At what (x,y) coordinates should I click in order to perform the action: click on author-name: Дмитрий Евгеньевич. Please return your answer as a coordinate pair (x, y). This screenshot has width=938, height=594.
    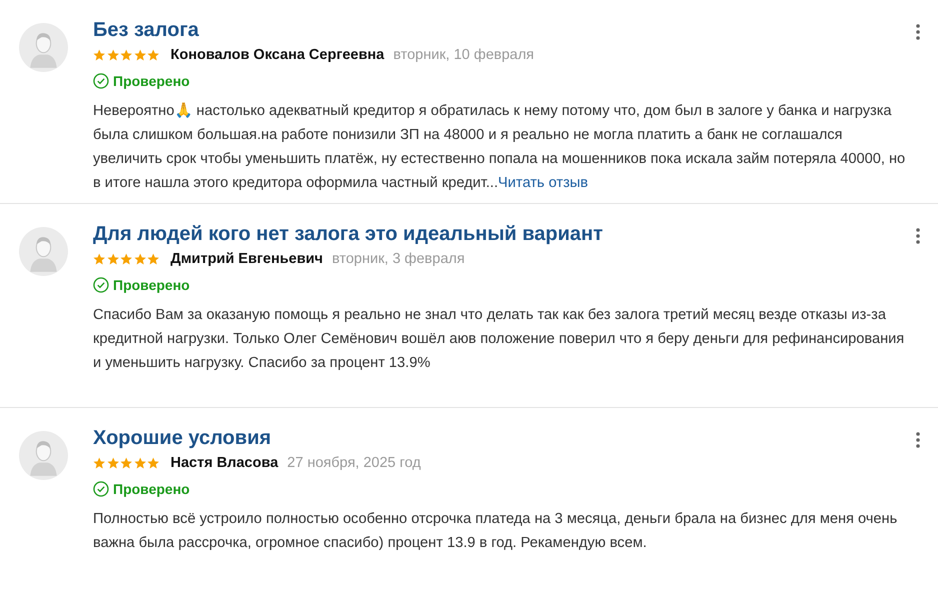
    Looking at the image, I should click on (246, 259).